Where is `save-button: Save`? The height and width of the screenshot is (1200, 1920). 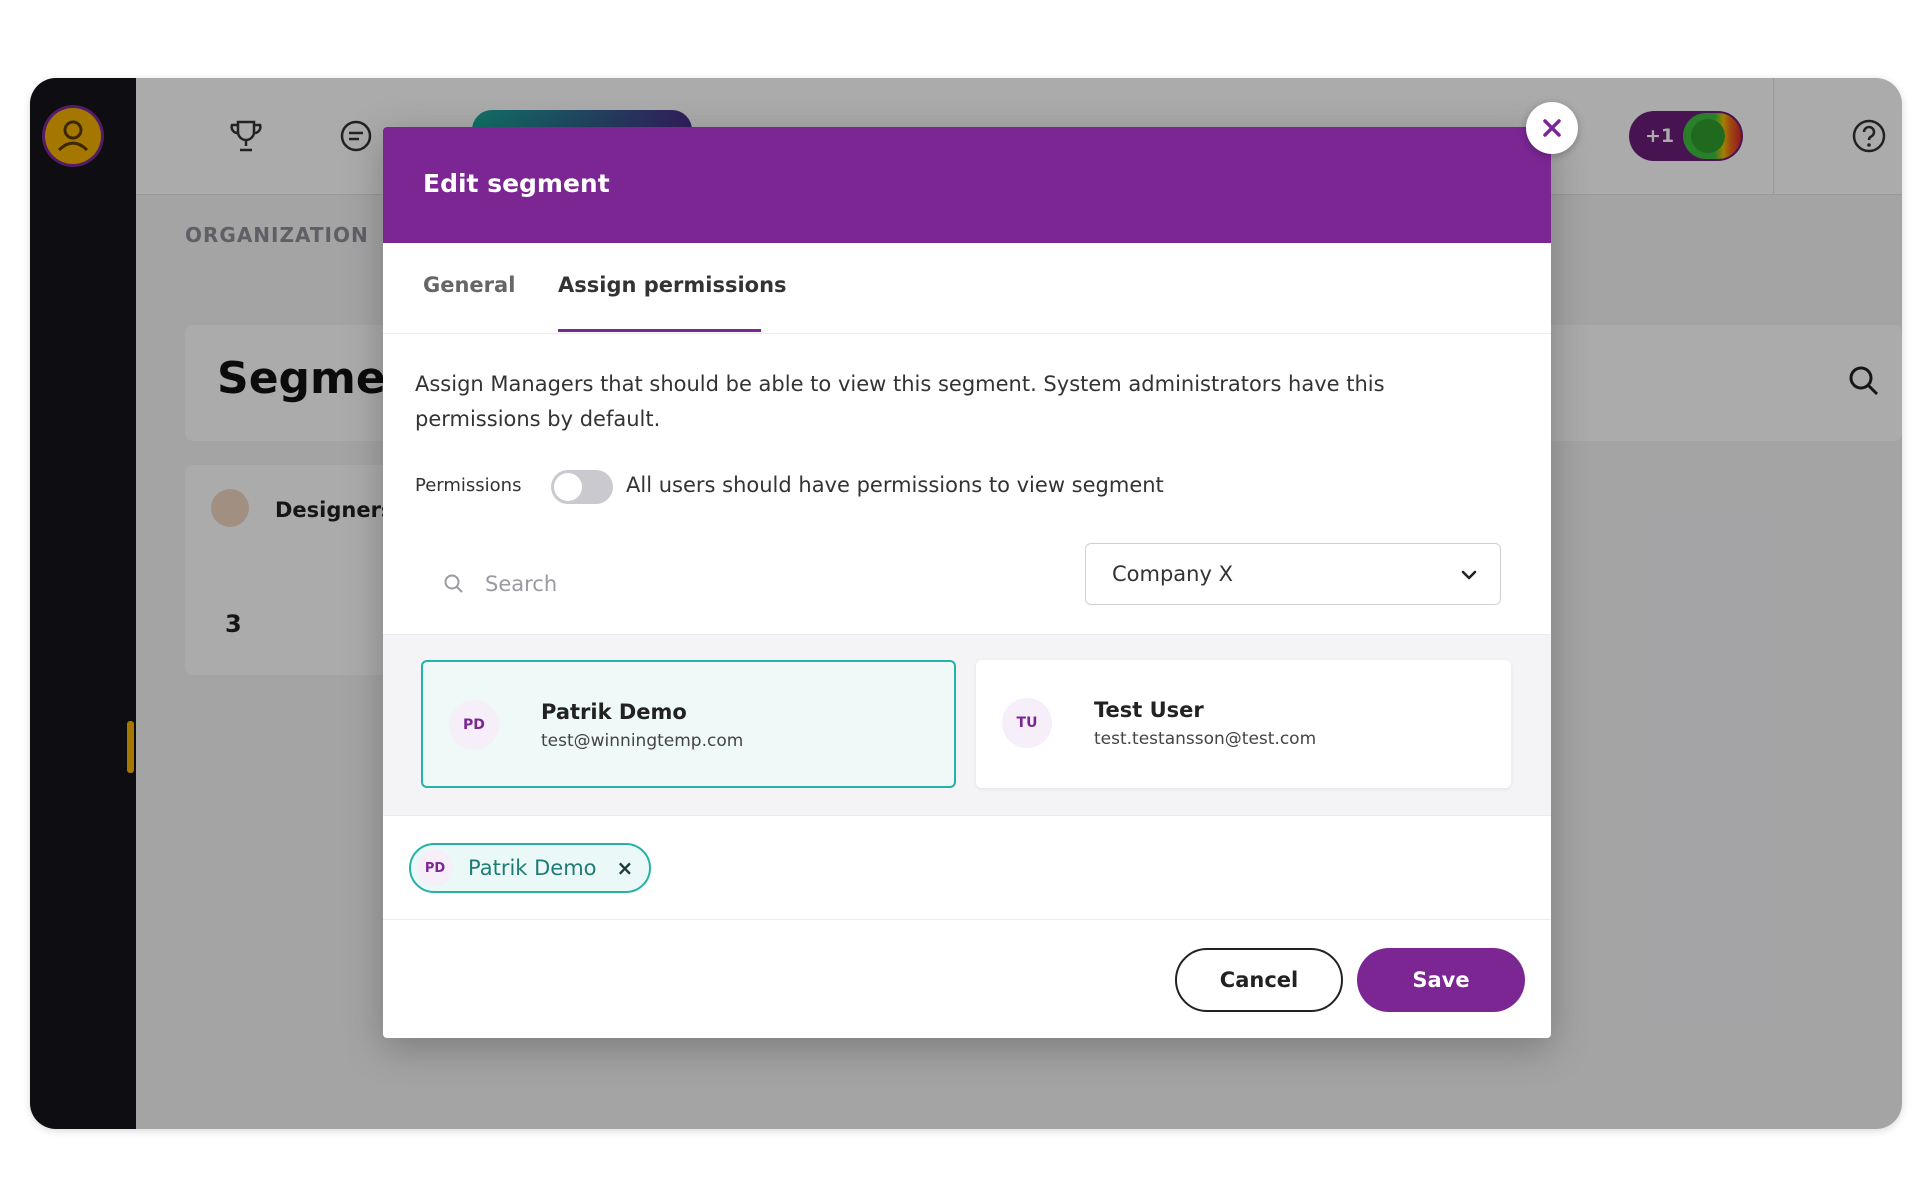 save-button: Save is located at coordinates (1441, 980).